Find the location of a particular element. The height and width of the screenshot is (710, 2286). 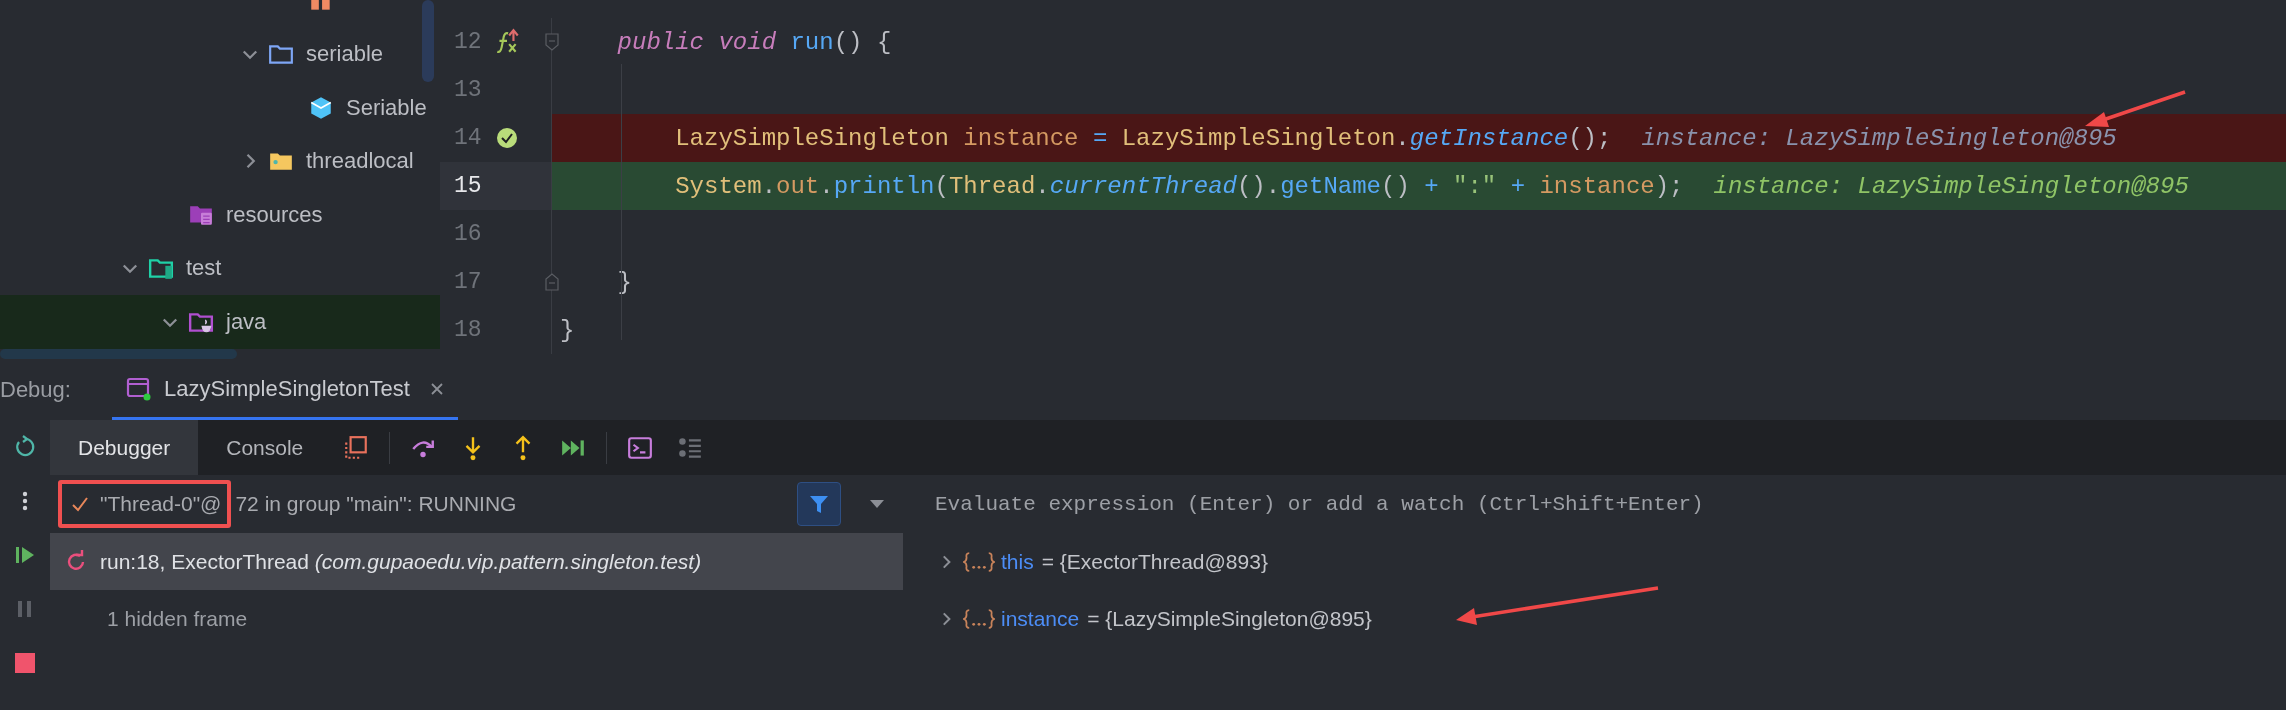

line-number: 18 is located at coordinates (467, 330).